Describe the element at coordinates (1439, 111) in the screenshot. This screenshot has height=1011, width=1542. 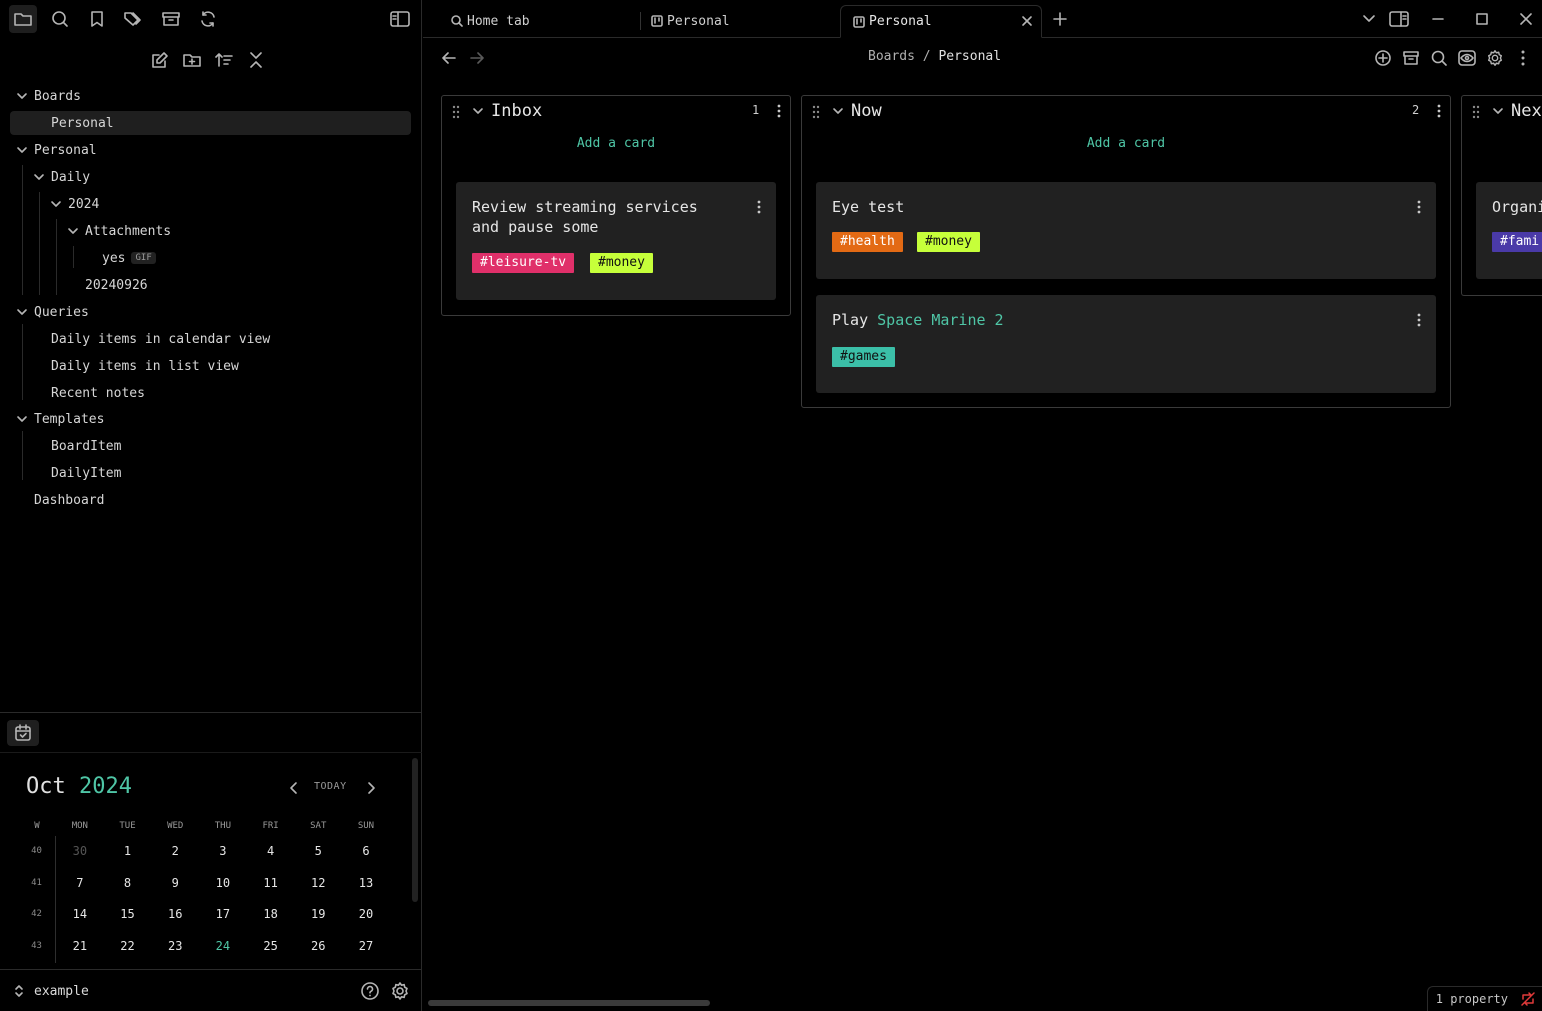
I see `lane-menu-icon` at that location.